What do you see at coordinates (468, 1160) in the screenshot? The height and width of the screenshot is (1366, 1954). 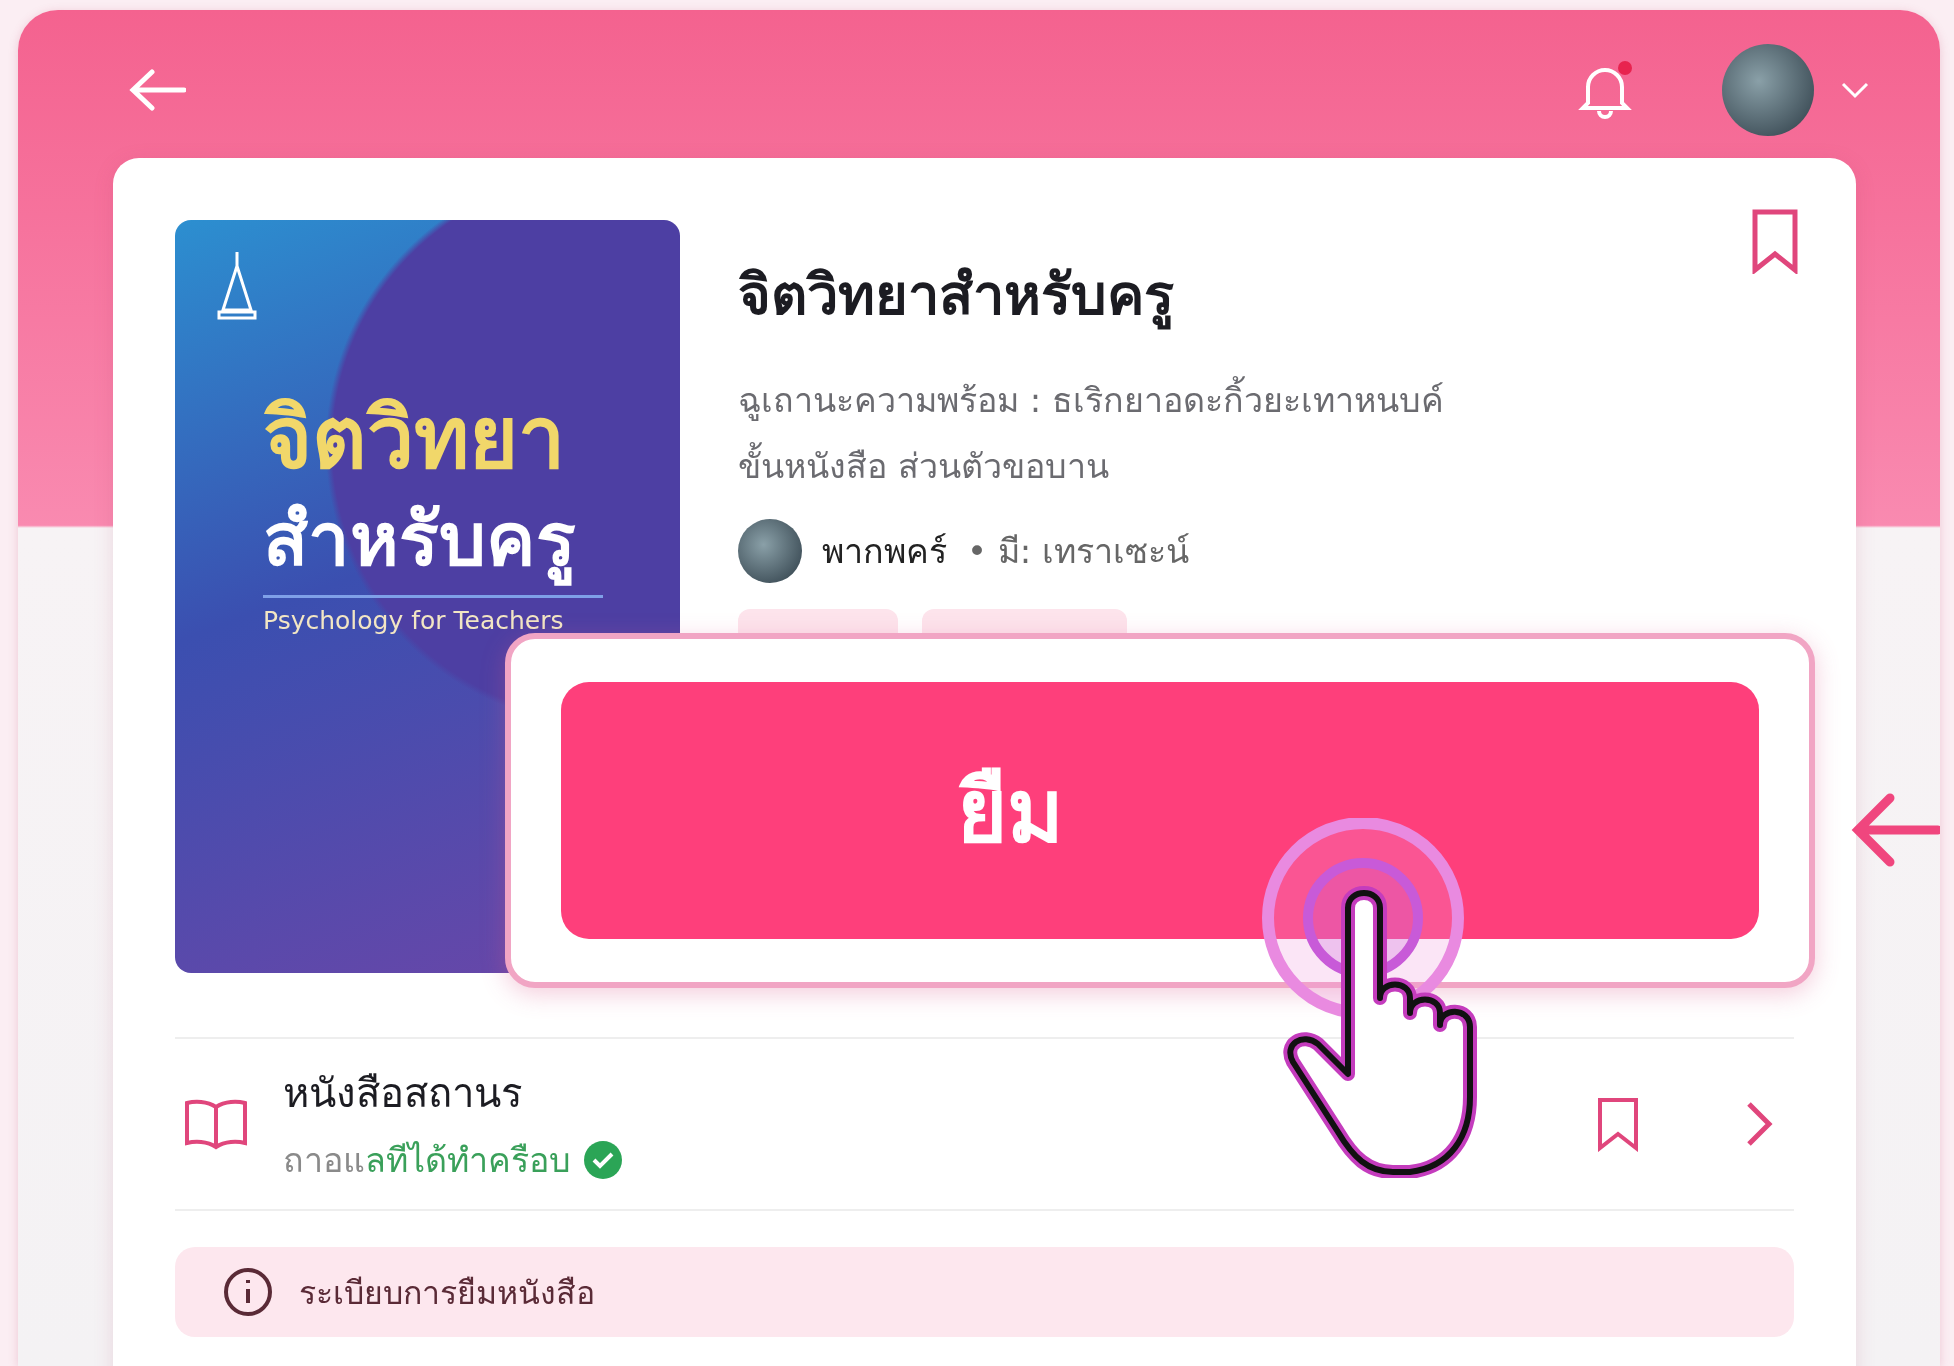 I see `status-text: ลทีได้ทำครือบ` at bounding box center [468, 1160].